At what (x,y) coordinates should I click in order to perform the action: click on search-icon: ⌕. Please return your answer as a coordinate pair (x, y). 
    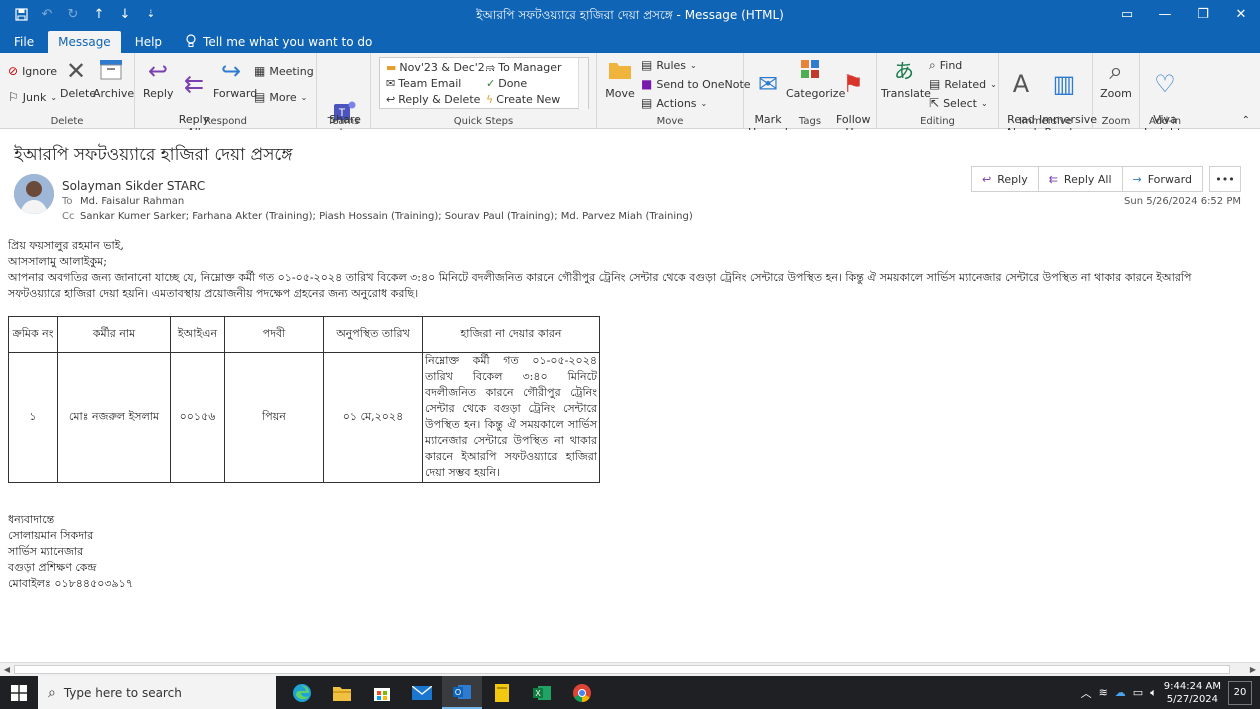
    Looking at the image, I should click on (932, 65).